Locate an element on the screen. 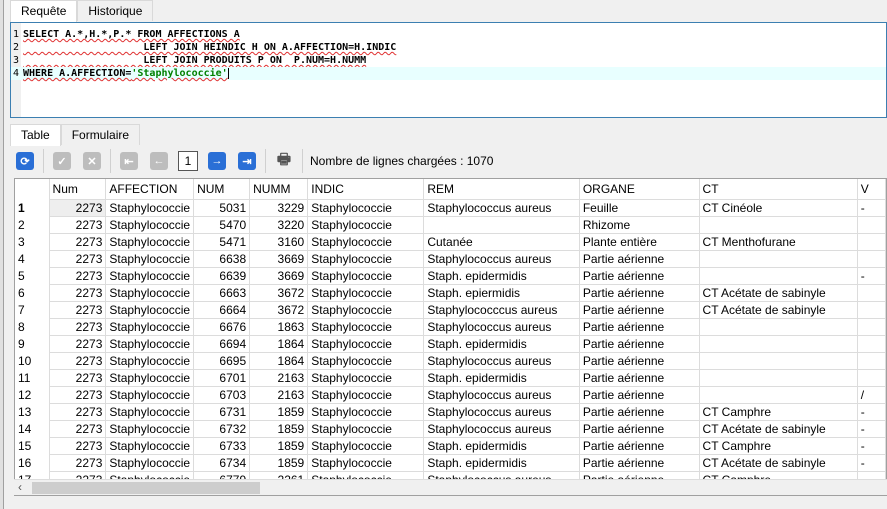 The width and height of the screenshot is (887, 509). prev-page-icon: ← is located at coordinates (159, 161).